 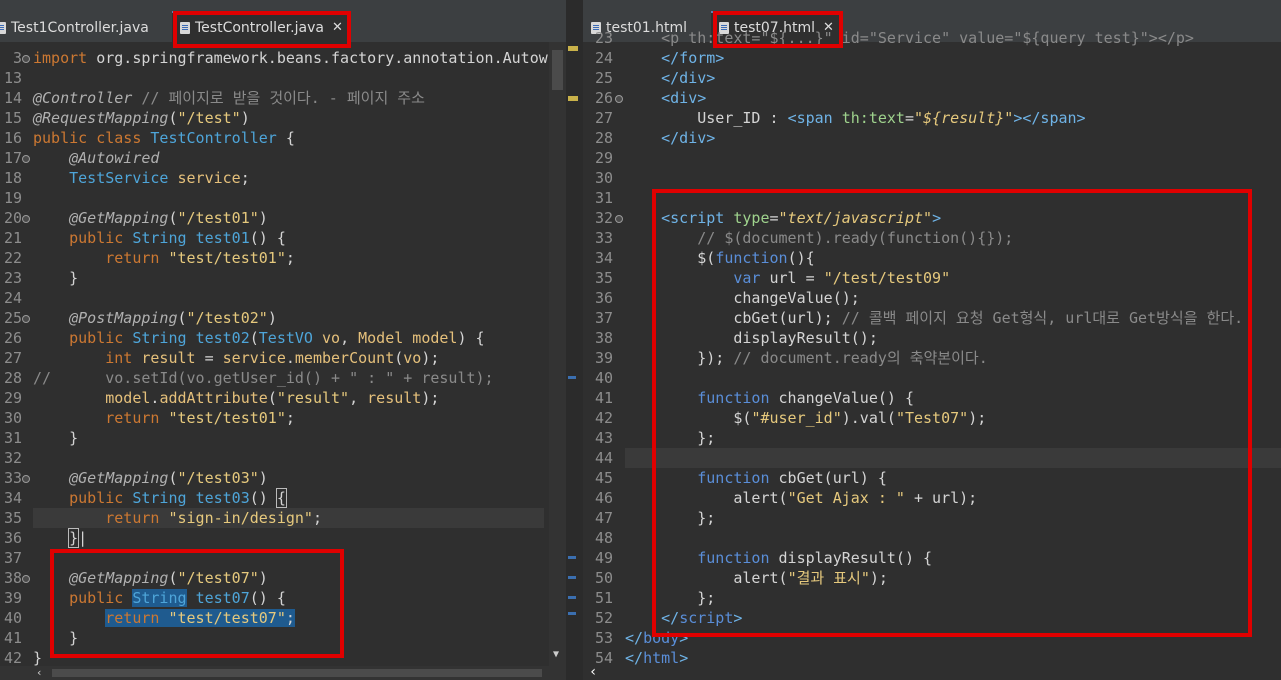 I want to click on code-line: 31 }, so click(x=283, y=438).